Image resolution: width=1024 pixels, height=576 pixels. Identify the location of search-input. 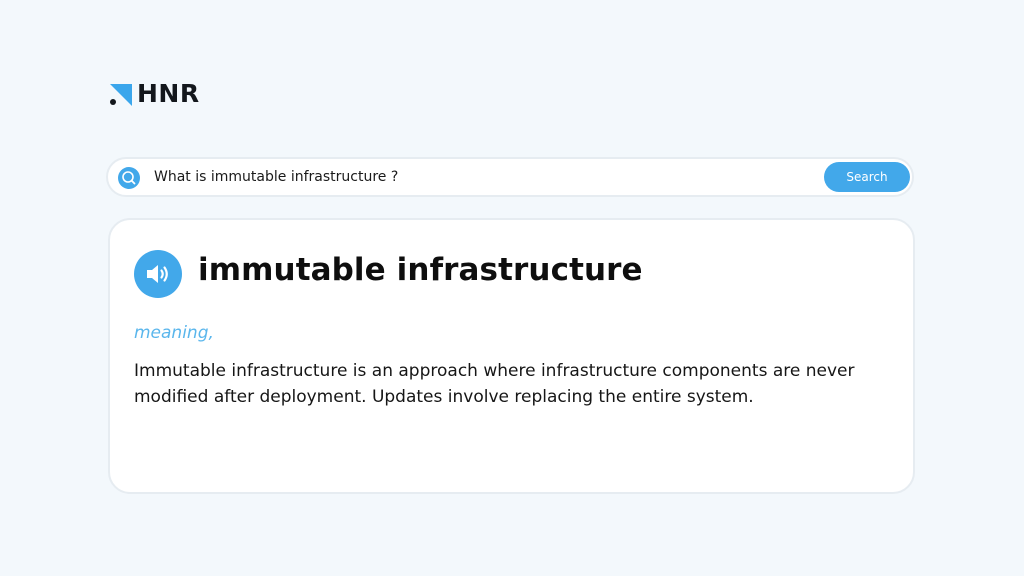
(479, 177).